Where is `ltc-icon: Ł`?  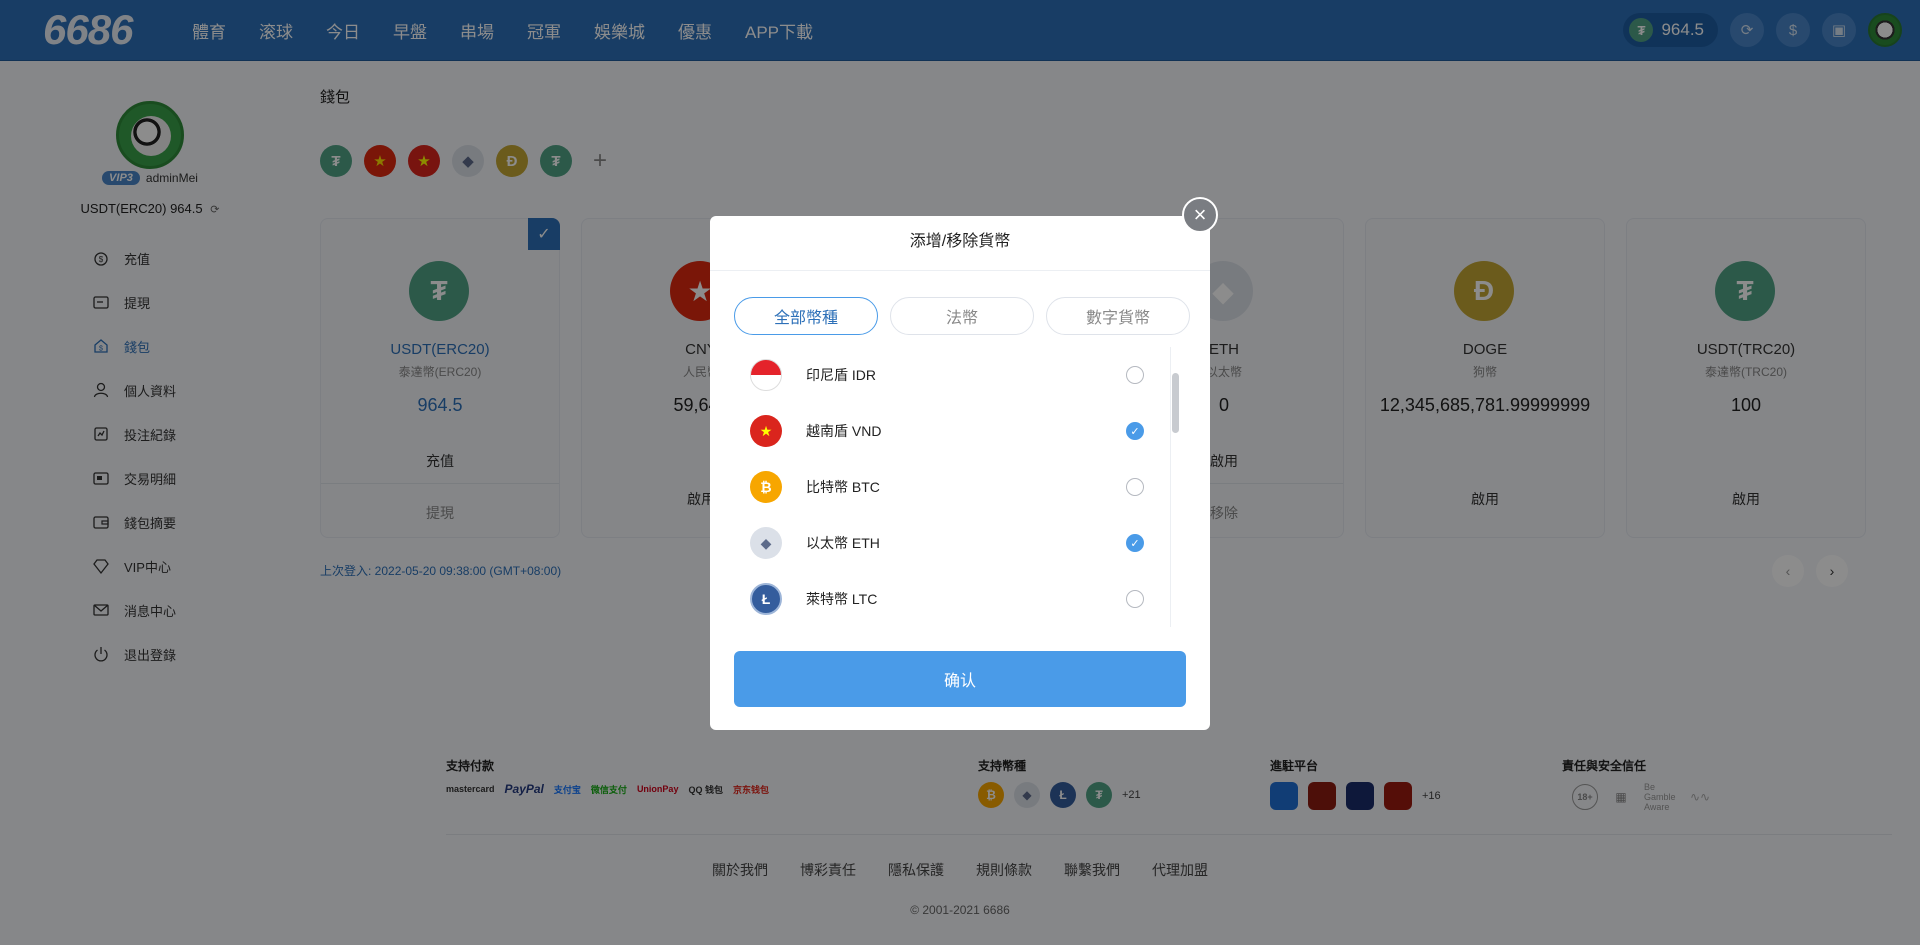
ltc-icon: Ł is located at coordinates (766, 599).